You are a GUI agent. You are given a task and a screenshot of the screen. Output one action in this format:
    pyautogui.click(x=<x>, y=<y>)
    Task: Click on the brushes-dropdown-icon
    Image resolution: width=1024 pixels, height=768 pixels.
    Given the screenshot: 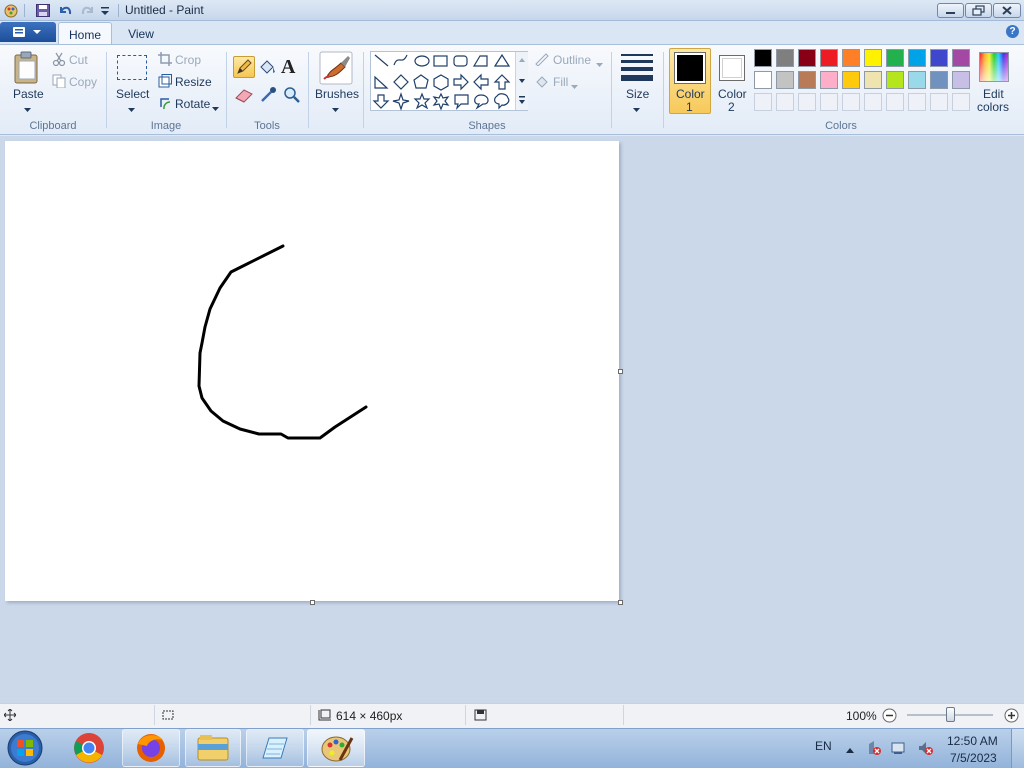 What is the action you would take?
    pyautogui.click(x=335, y=109)
    